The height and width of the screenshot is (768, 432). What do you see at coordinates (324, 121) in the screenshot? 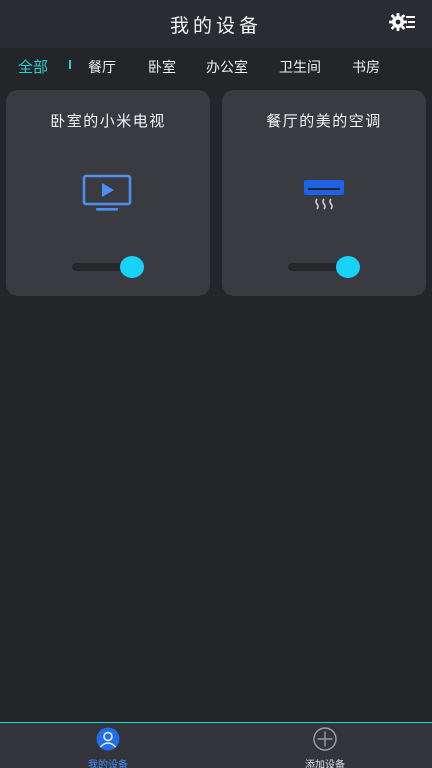
I see `device-name: 餐厅的美的空调` at bounding box center [324, 121].